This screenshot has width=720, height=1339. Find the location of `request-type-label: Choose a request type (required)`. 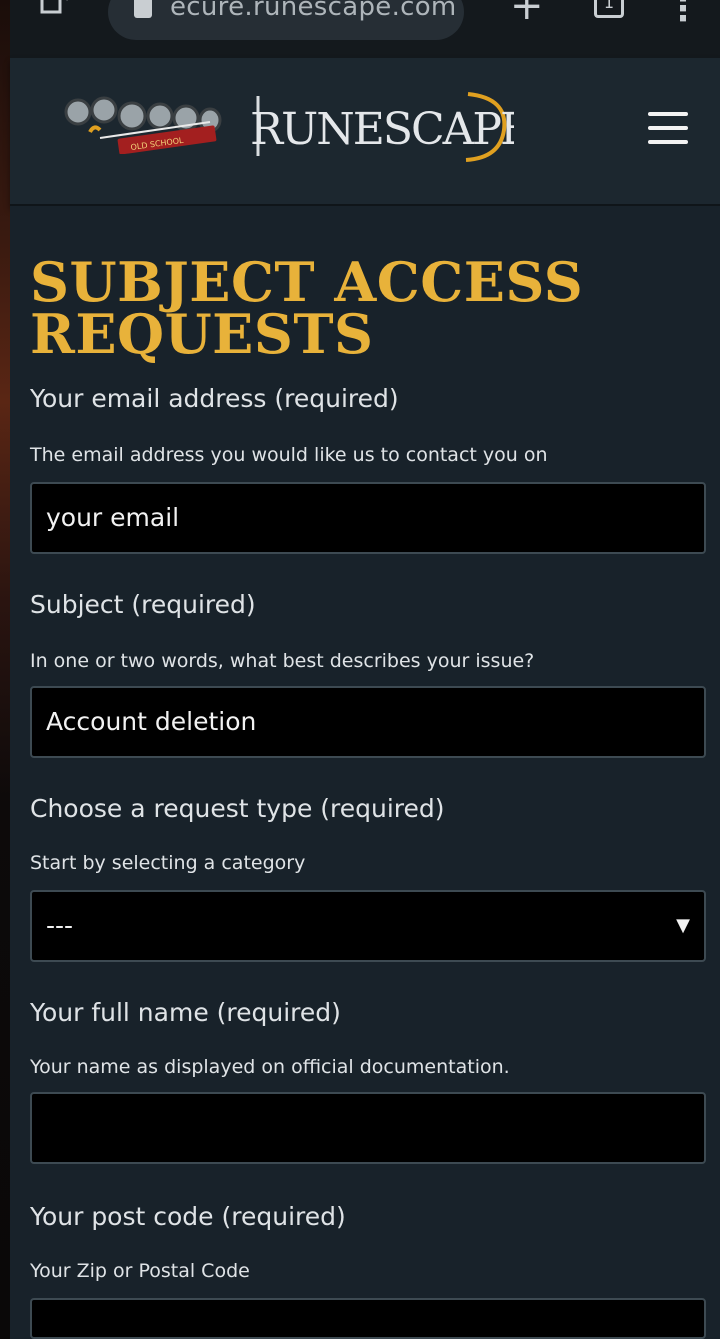

request-type-label: Choose a request type (required) is located at coordinates (237, 808).